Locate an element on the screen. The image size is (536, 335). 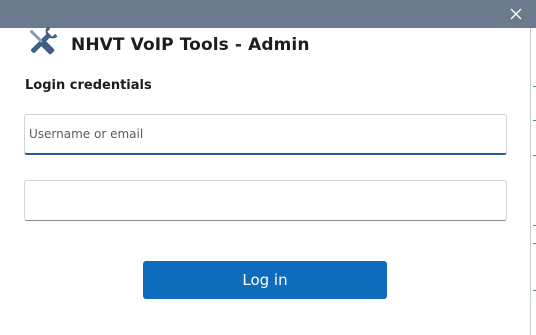
close-button is located at coordinates (516, 14).